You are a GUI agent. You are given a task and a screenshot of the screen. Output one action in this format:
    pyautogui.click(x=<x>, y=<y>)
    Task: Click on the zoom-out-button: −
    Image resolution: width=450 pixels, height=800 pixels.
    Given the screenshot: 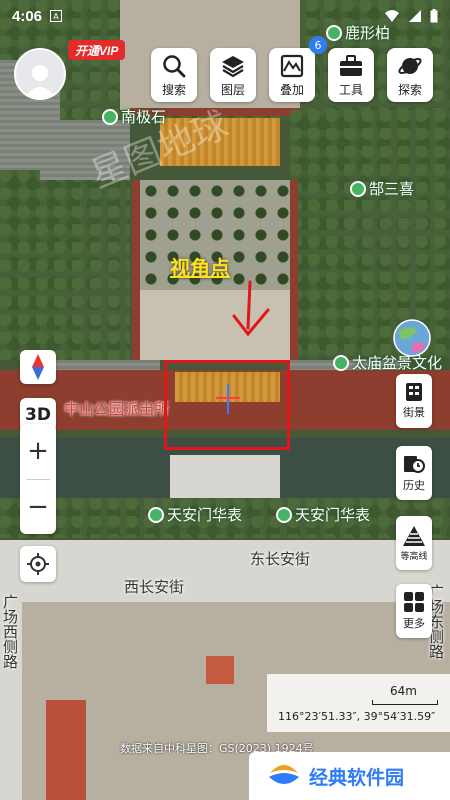 What is the action you would take?
    pyautogui.click(x=38, y=507)
    